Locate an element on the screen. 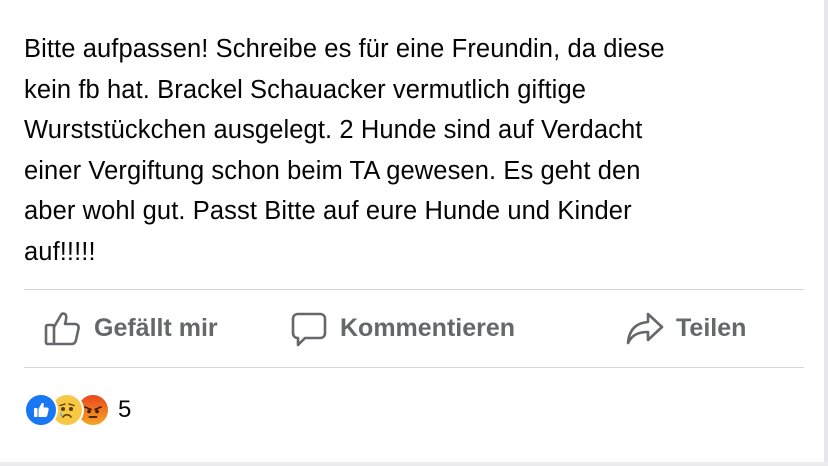 This screenshot has width=828, height=466. comment-bubble-icon is located at coordinates (309, 329).